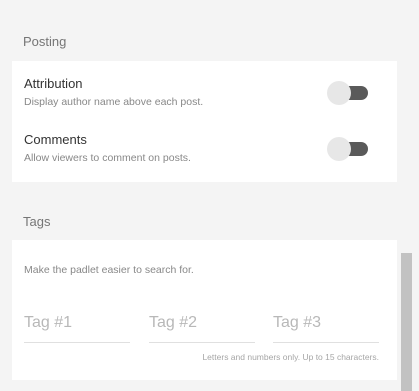 This screenshot has height=391, width=419. What do you see at coordinates (114, 102) in the screenshot?
I see `attribution-description: Display author name above each post.` at bounding box center [114, 102].